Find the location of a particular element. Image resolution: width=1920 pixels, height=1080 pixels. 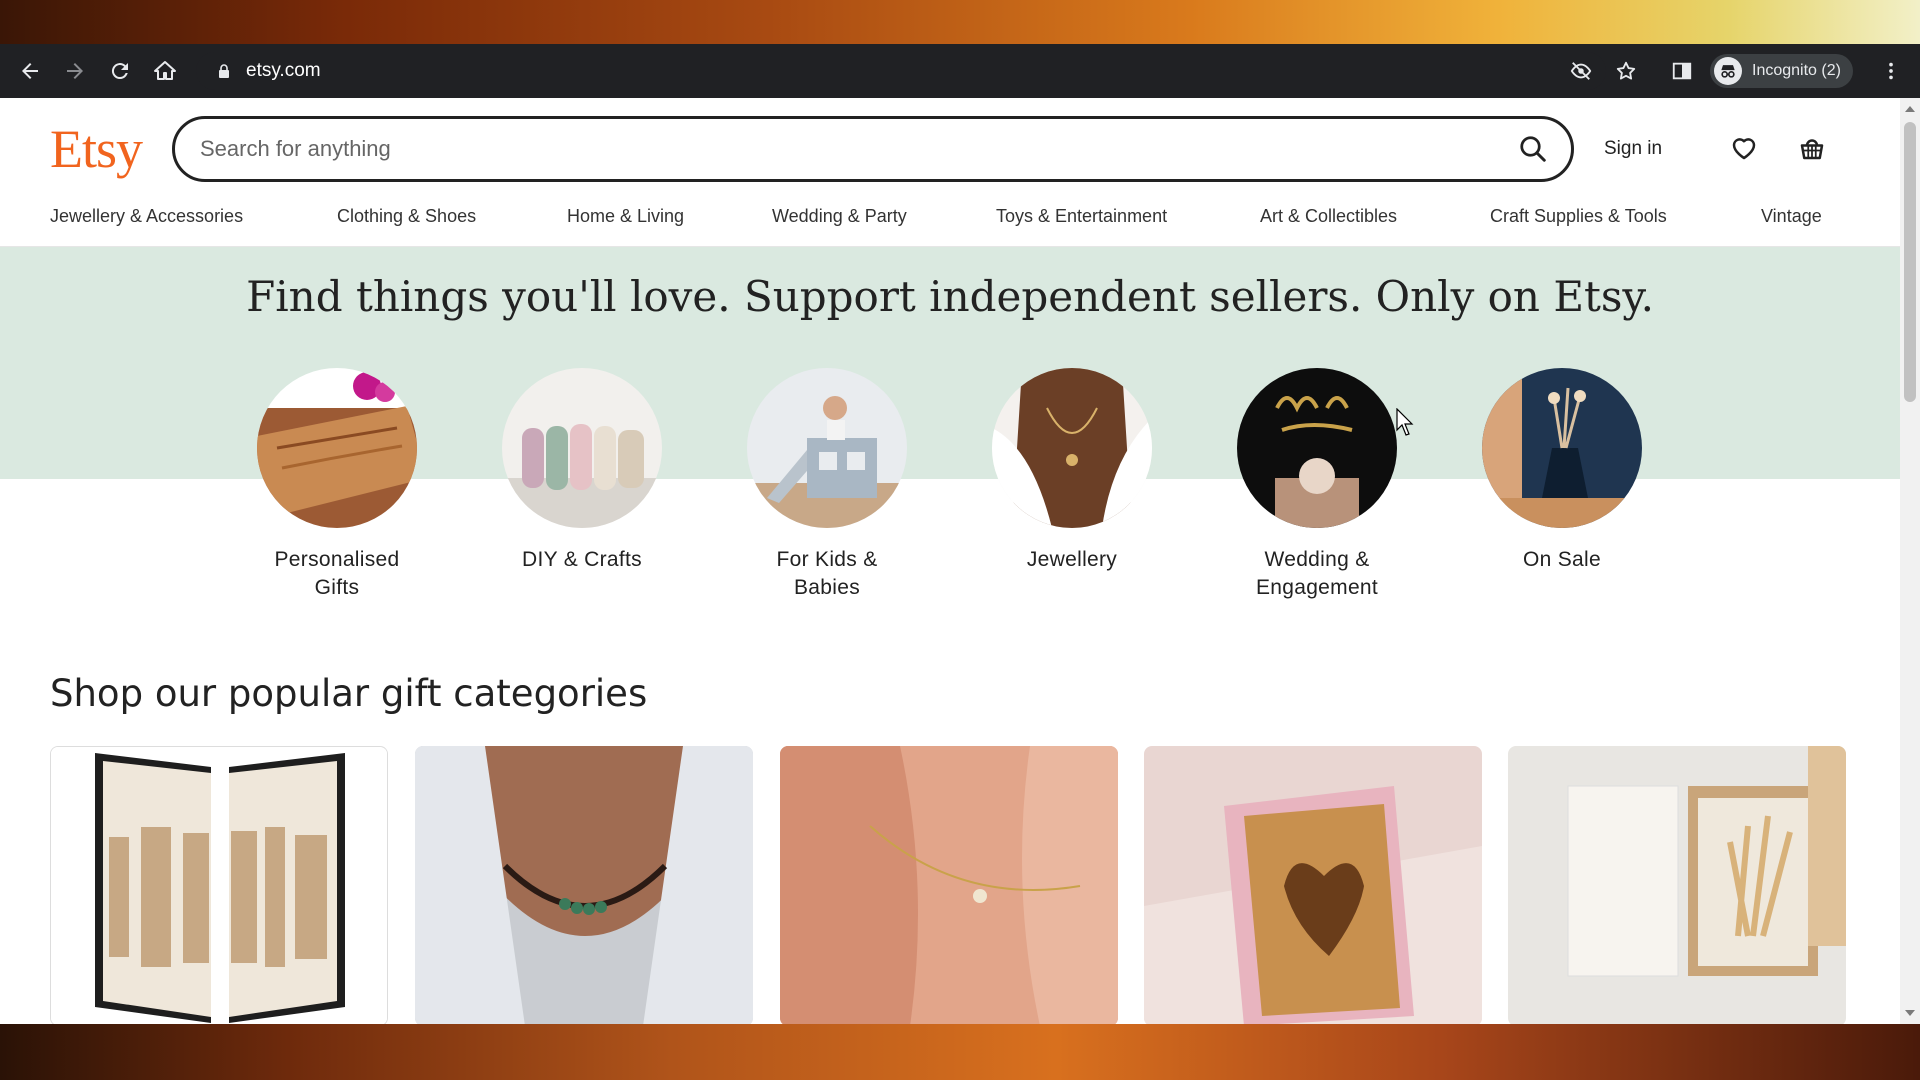

back-button is located at coordinates (30, 71).